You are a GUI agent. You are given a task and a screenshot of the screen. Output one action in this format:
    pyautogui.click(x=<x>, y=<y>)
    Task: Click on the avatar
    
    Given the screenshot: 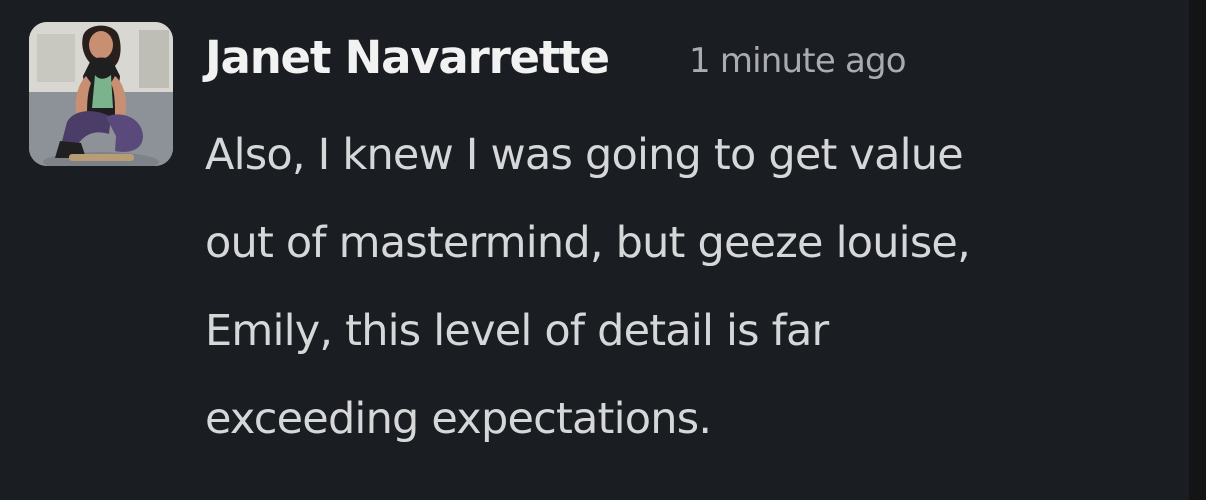 What is the action you would take?
    pyautogui.click(x=101, y=94)
    